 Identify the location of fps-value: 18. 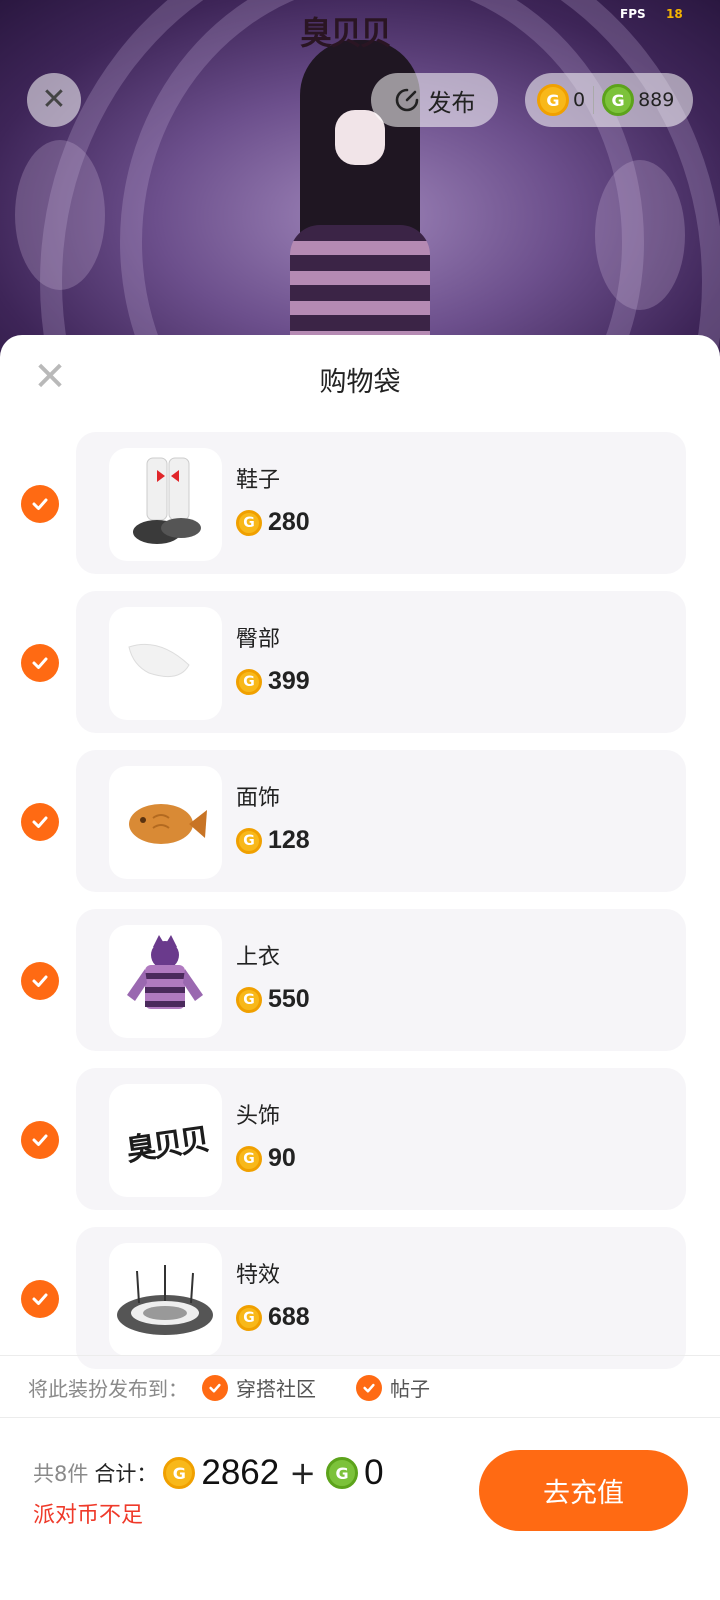
(674, 14).